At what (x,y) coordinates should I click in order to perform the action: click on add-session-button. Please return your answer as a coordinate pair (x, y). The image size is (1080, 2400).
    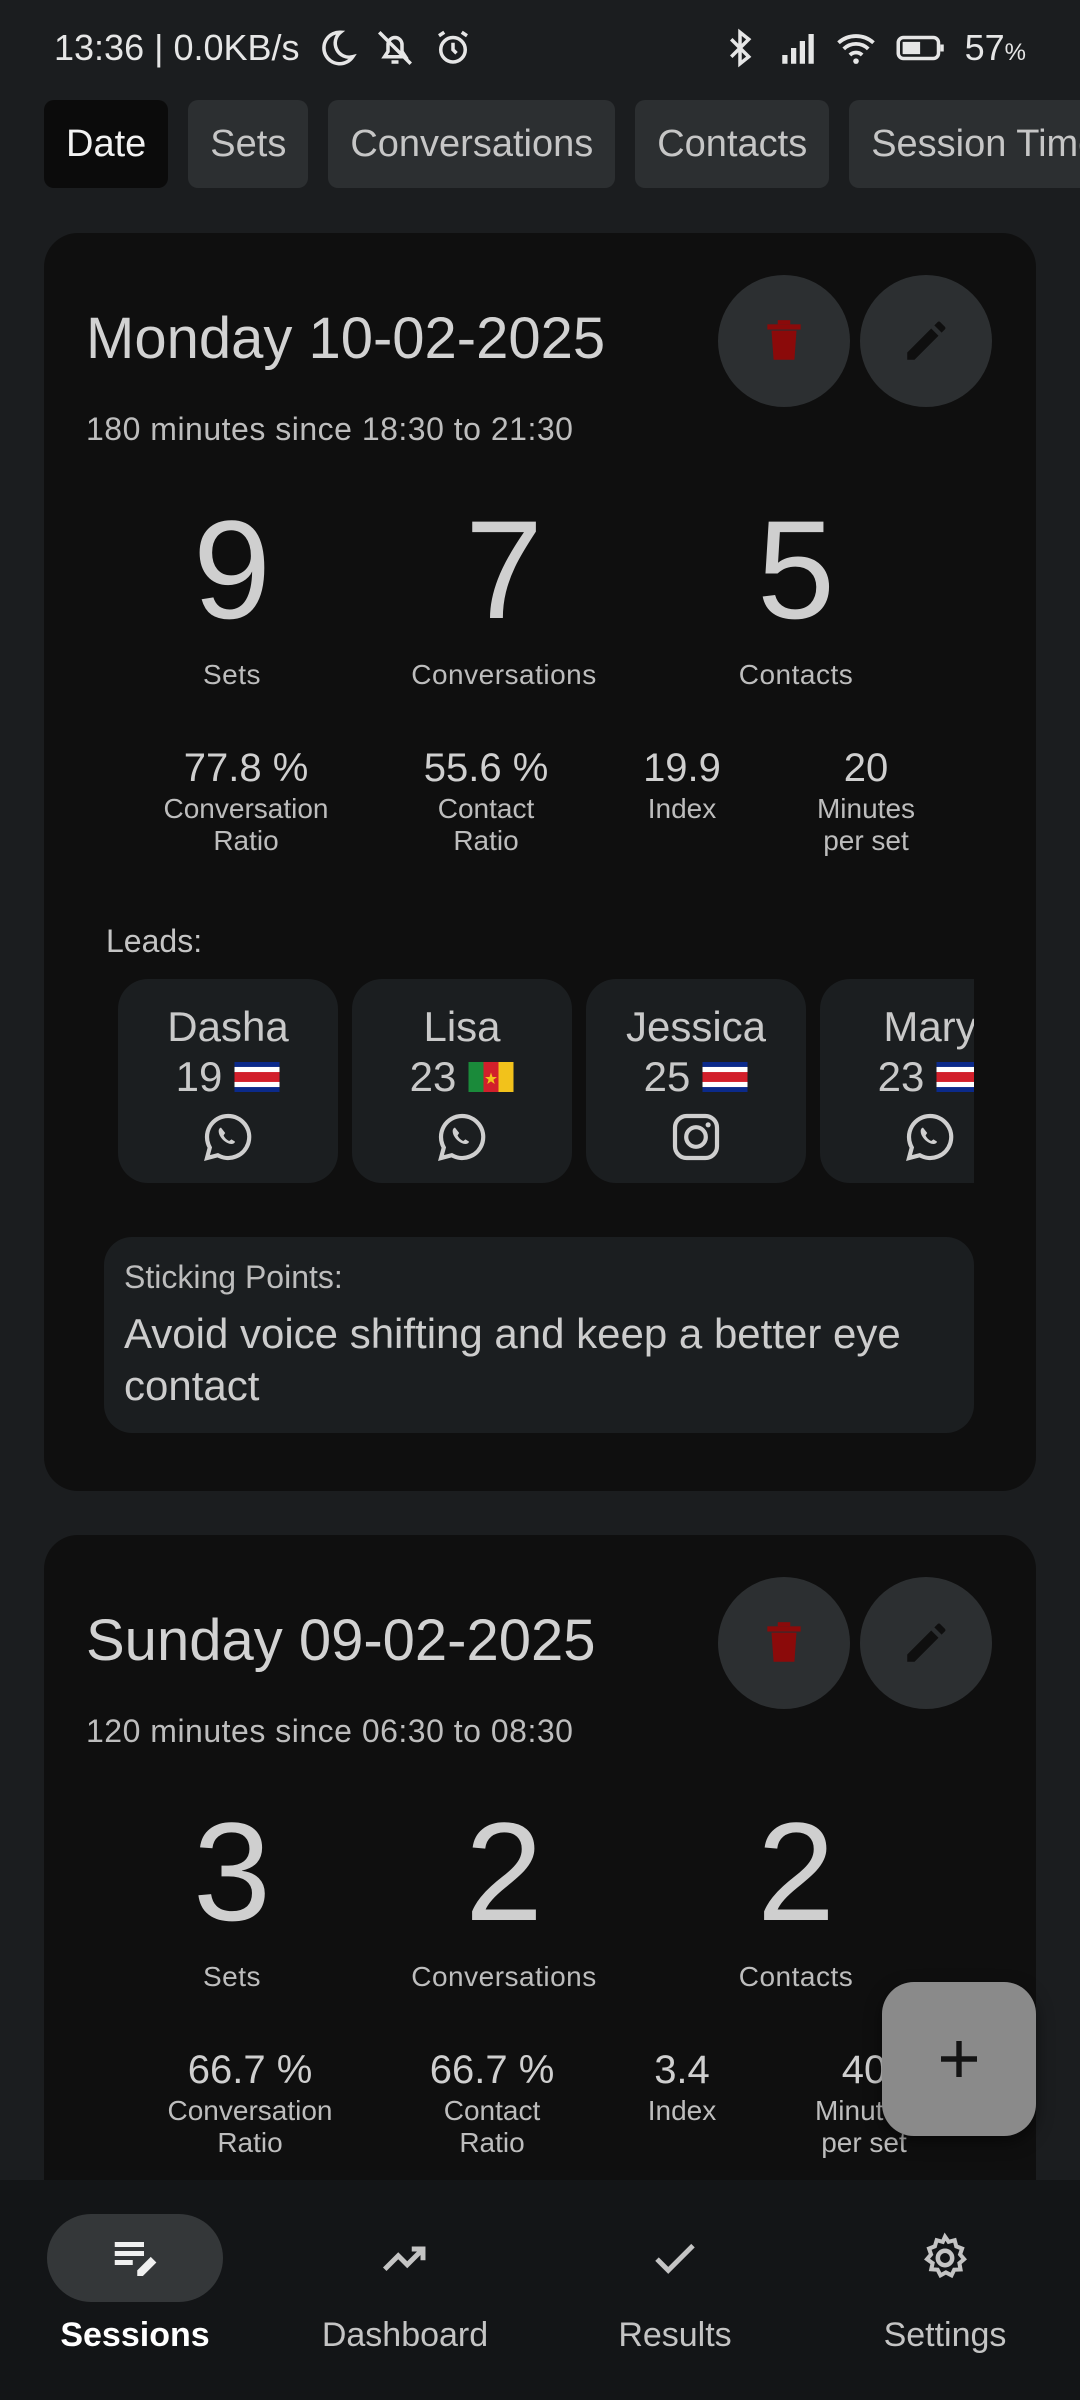
    Looking at the image, I should click on (959, 2059).